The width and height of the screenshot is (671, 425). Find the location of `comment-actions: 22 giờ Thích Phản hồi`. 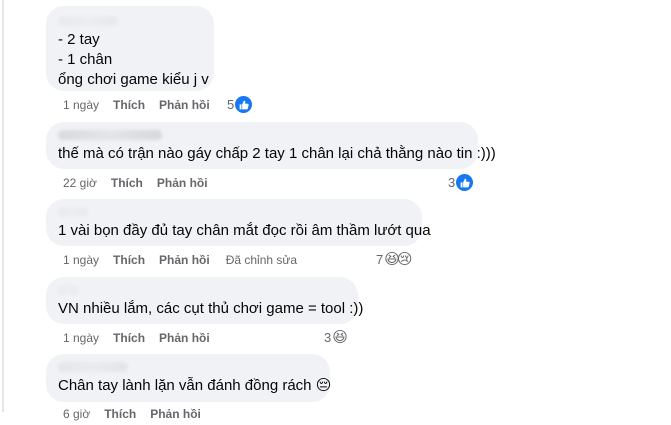

comment-actions: 22 giờ Thích Phản hồi is located at coordinates (142, 183).